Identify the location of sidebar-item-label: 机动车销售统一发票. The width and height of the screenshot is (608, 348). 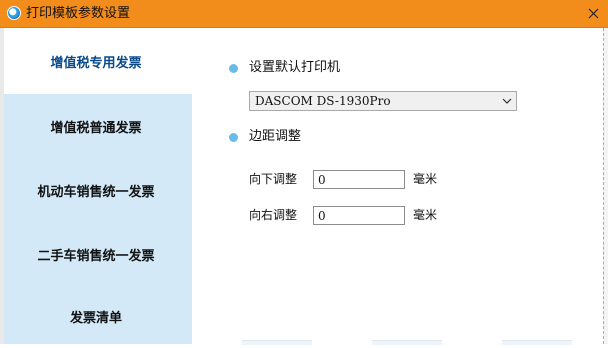
(96, 192).